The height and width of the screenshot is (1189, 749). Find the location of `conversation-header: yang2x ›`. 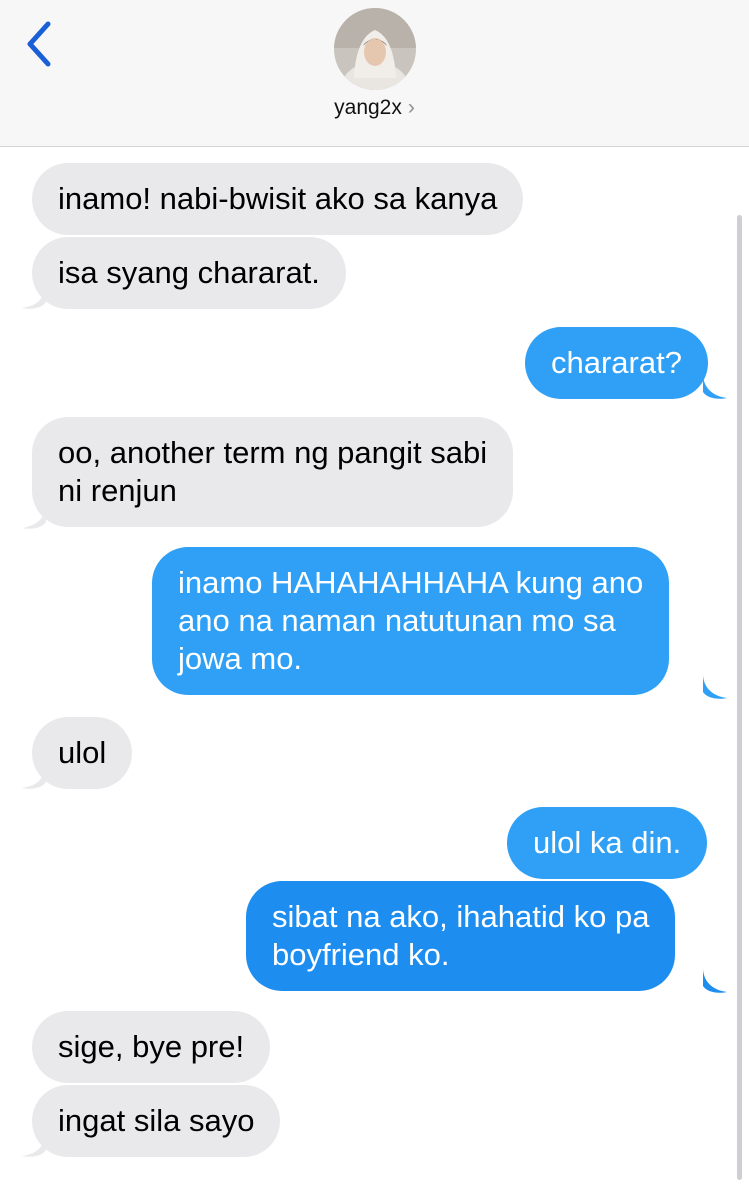

conversation-header: yang2x › is located at coordinates (374, 73).